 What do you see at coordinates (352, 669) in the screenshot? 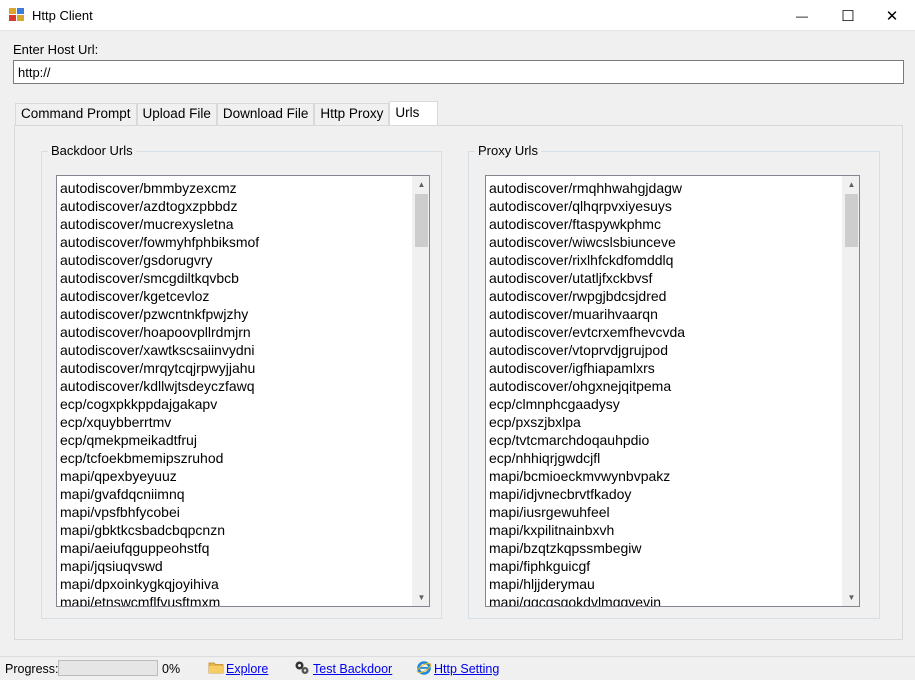
I see `test-backdoor-link: Test Backdoor` at bounding box center [352, 669].